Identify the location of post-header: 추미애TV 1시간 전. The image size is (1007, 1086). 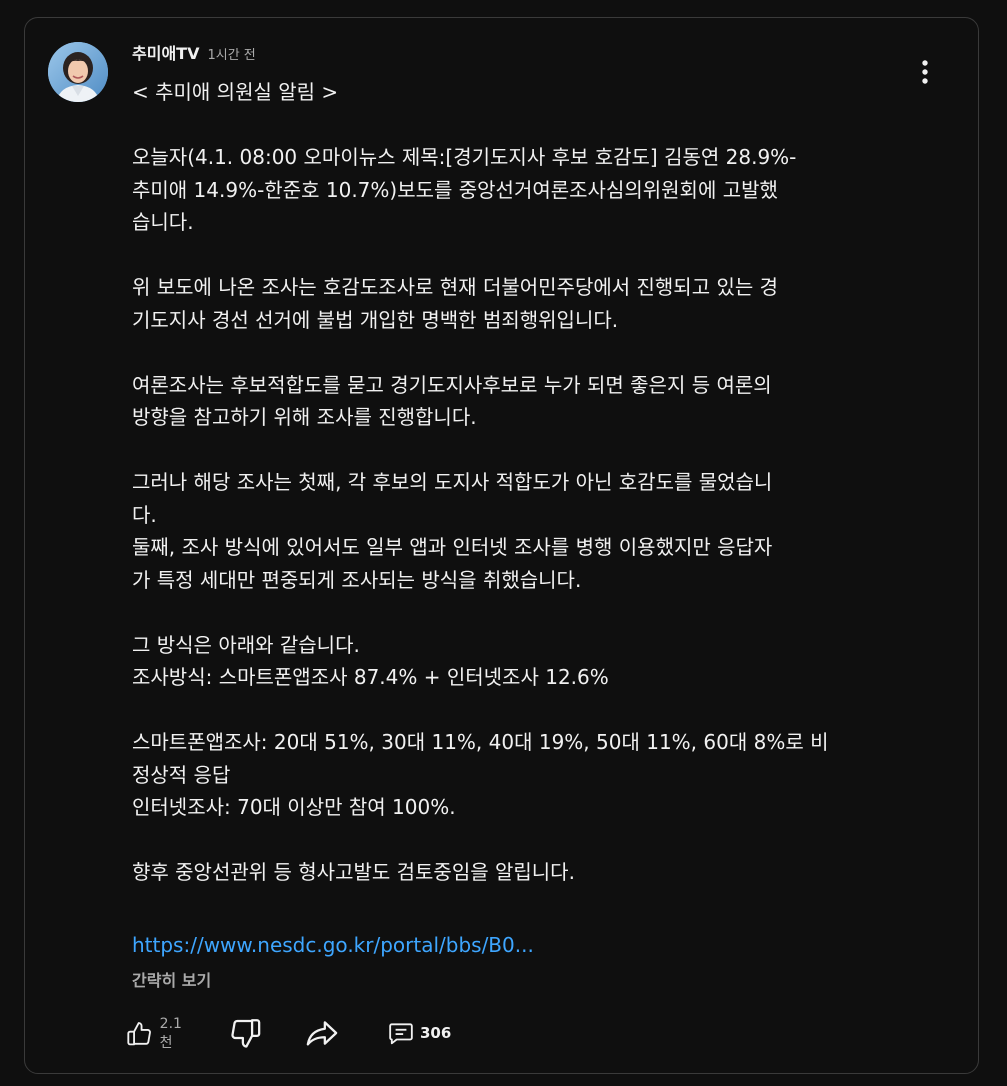
(194, 52).